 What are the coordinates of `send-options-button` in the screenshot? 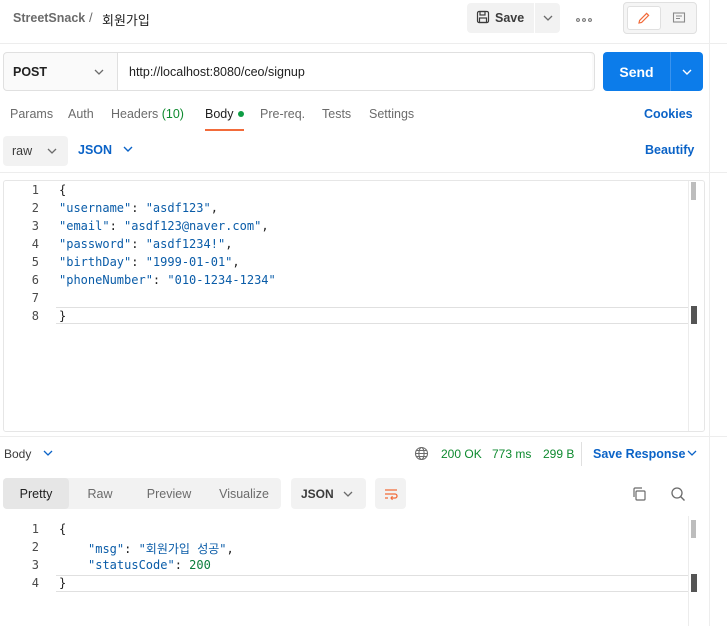 It's located at (687, 71).